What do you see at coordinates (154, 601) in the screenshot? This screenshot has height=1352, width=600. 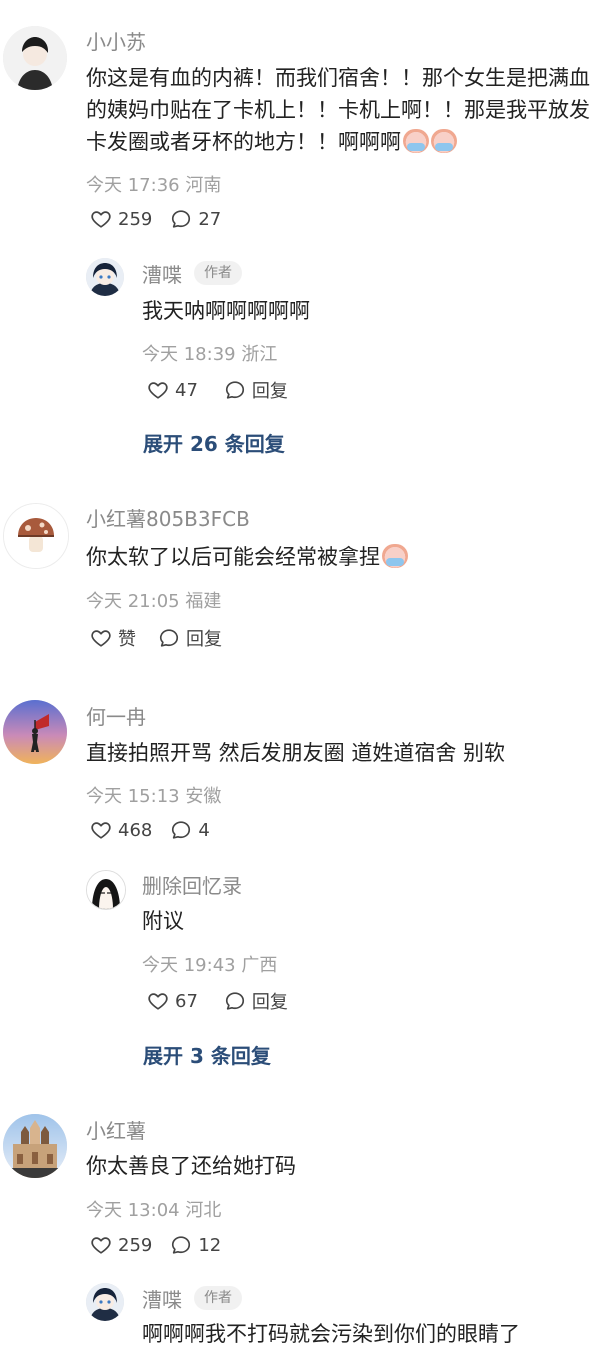 I see `comment-meta: 今天 21:05 福建` at bounding box center [154, 601].